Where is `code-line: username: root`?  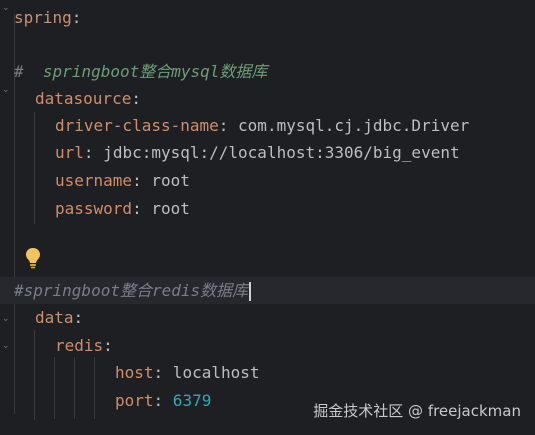 code-line: username: root is located at coordinates (267, 180).